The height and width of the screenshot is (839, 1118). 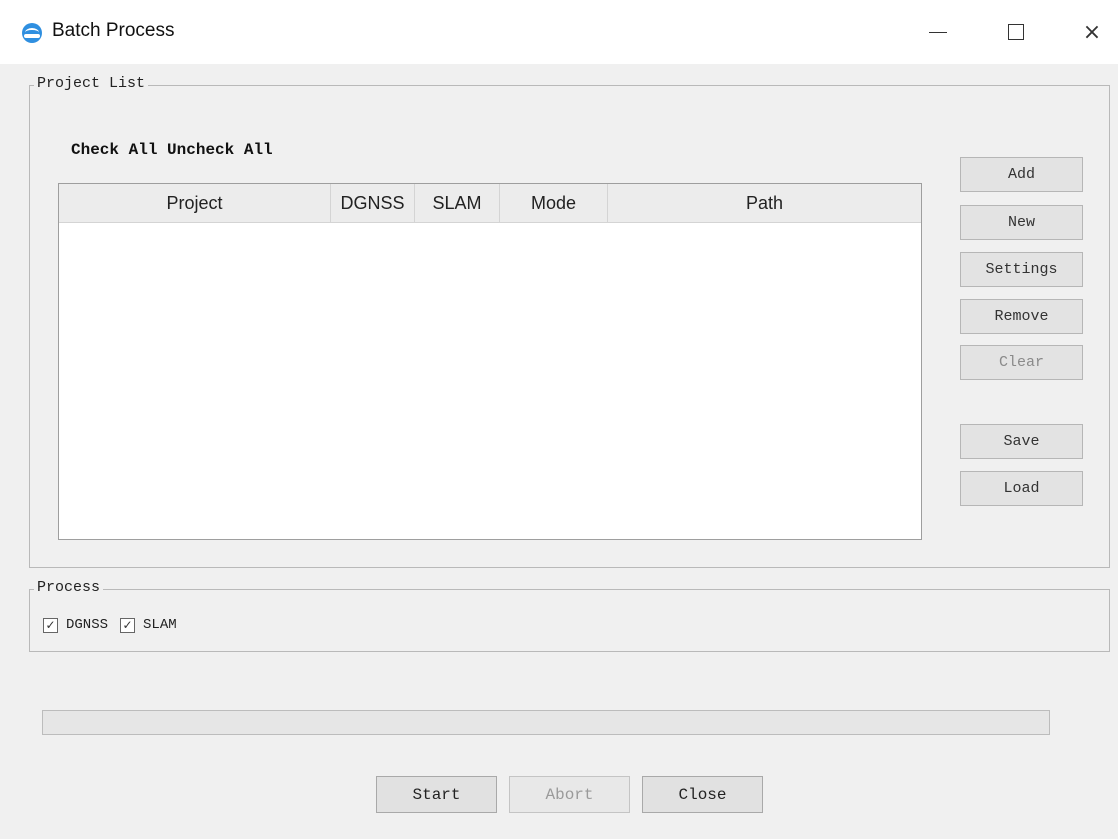 What do you see at coordinates (764, 203) in the screenshot?
I see `column-header-path: Path` at bounding box center [764, 203].